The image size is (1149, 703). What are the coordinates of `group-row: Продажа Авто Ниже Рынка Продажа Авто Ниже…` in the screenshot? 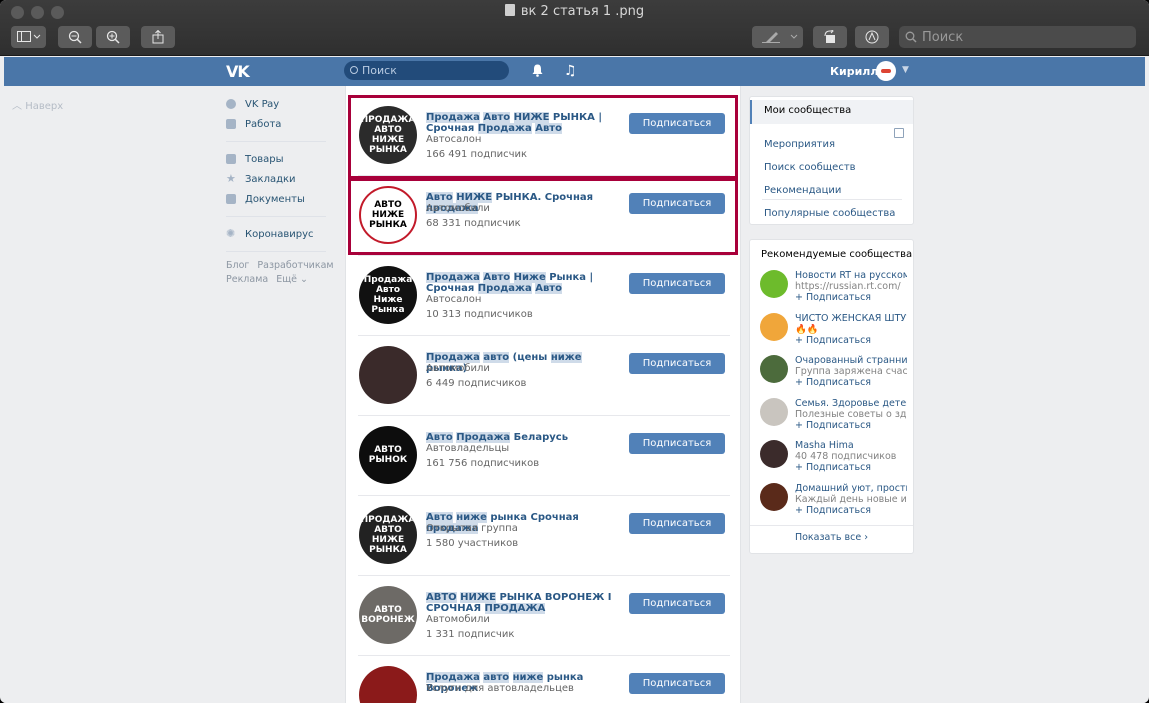 It's located at (543, 296).